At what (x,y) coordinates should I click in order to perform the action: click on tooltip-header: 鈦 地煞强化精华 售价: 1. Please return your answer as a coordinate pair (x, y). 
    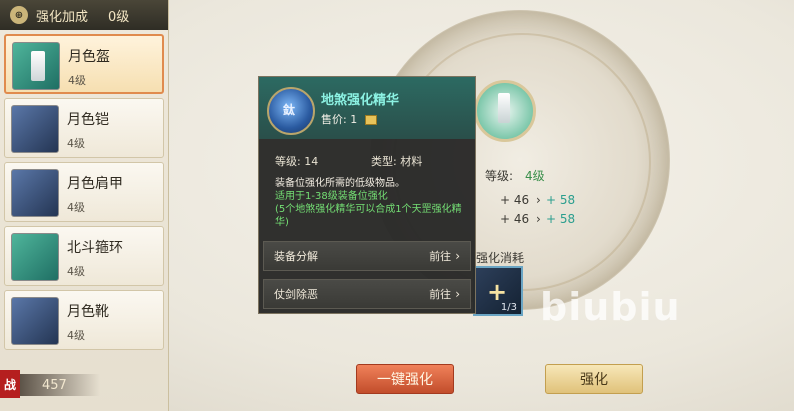
    Looking at the image, I should click on (367, 108).